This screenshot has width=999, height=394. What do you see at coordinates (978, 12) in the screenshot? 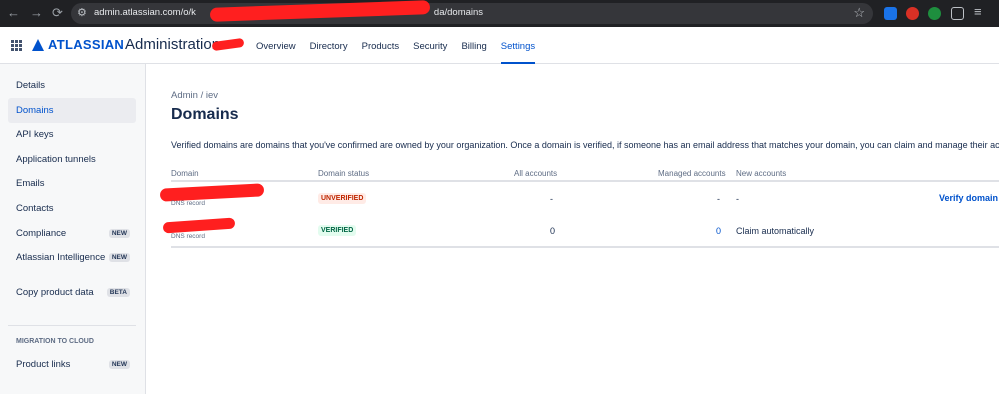
I see `reading-list-icon: ≡` at bounding box center [978, 12].